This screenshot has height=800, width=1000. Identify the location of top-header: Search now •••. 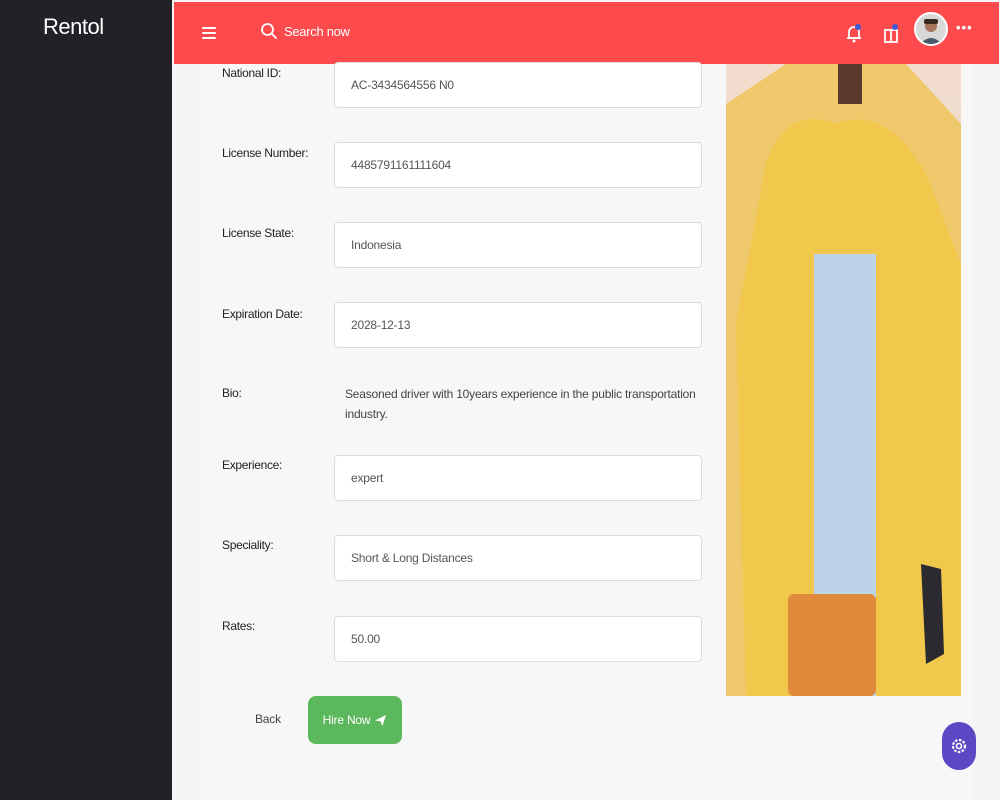
(586, 33).